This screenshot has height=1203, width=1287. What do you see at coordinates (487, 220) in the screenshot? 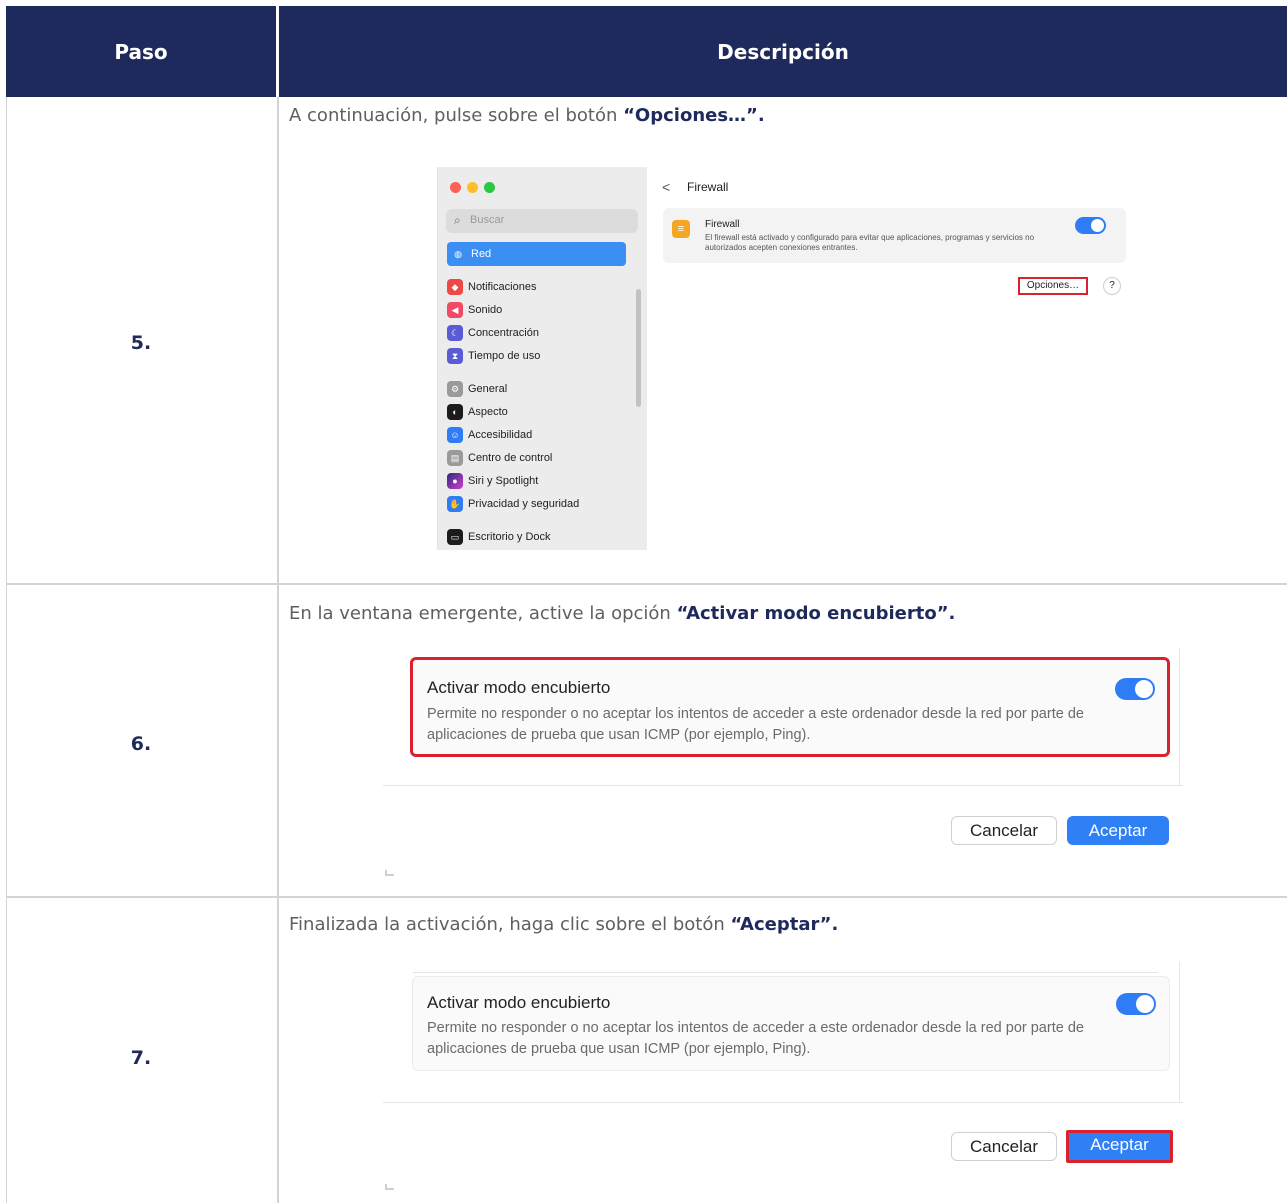
I see `search-placeholder: Buscar` at bounding box center [487, 220].